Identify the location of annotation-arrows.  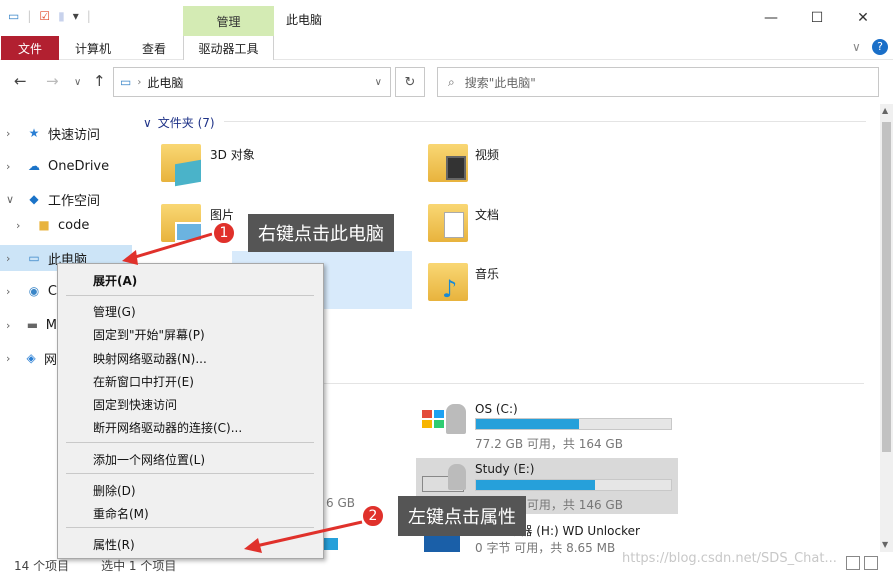
(242, 392).